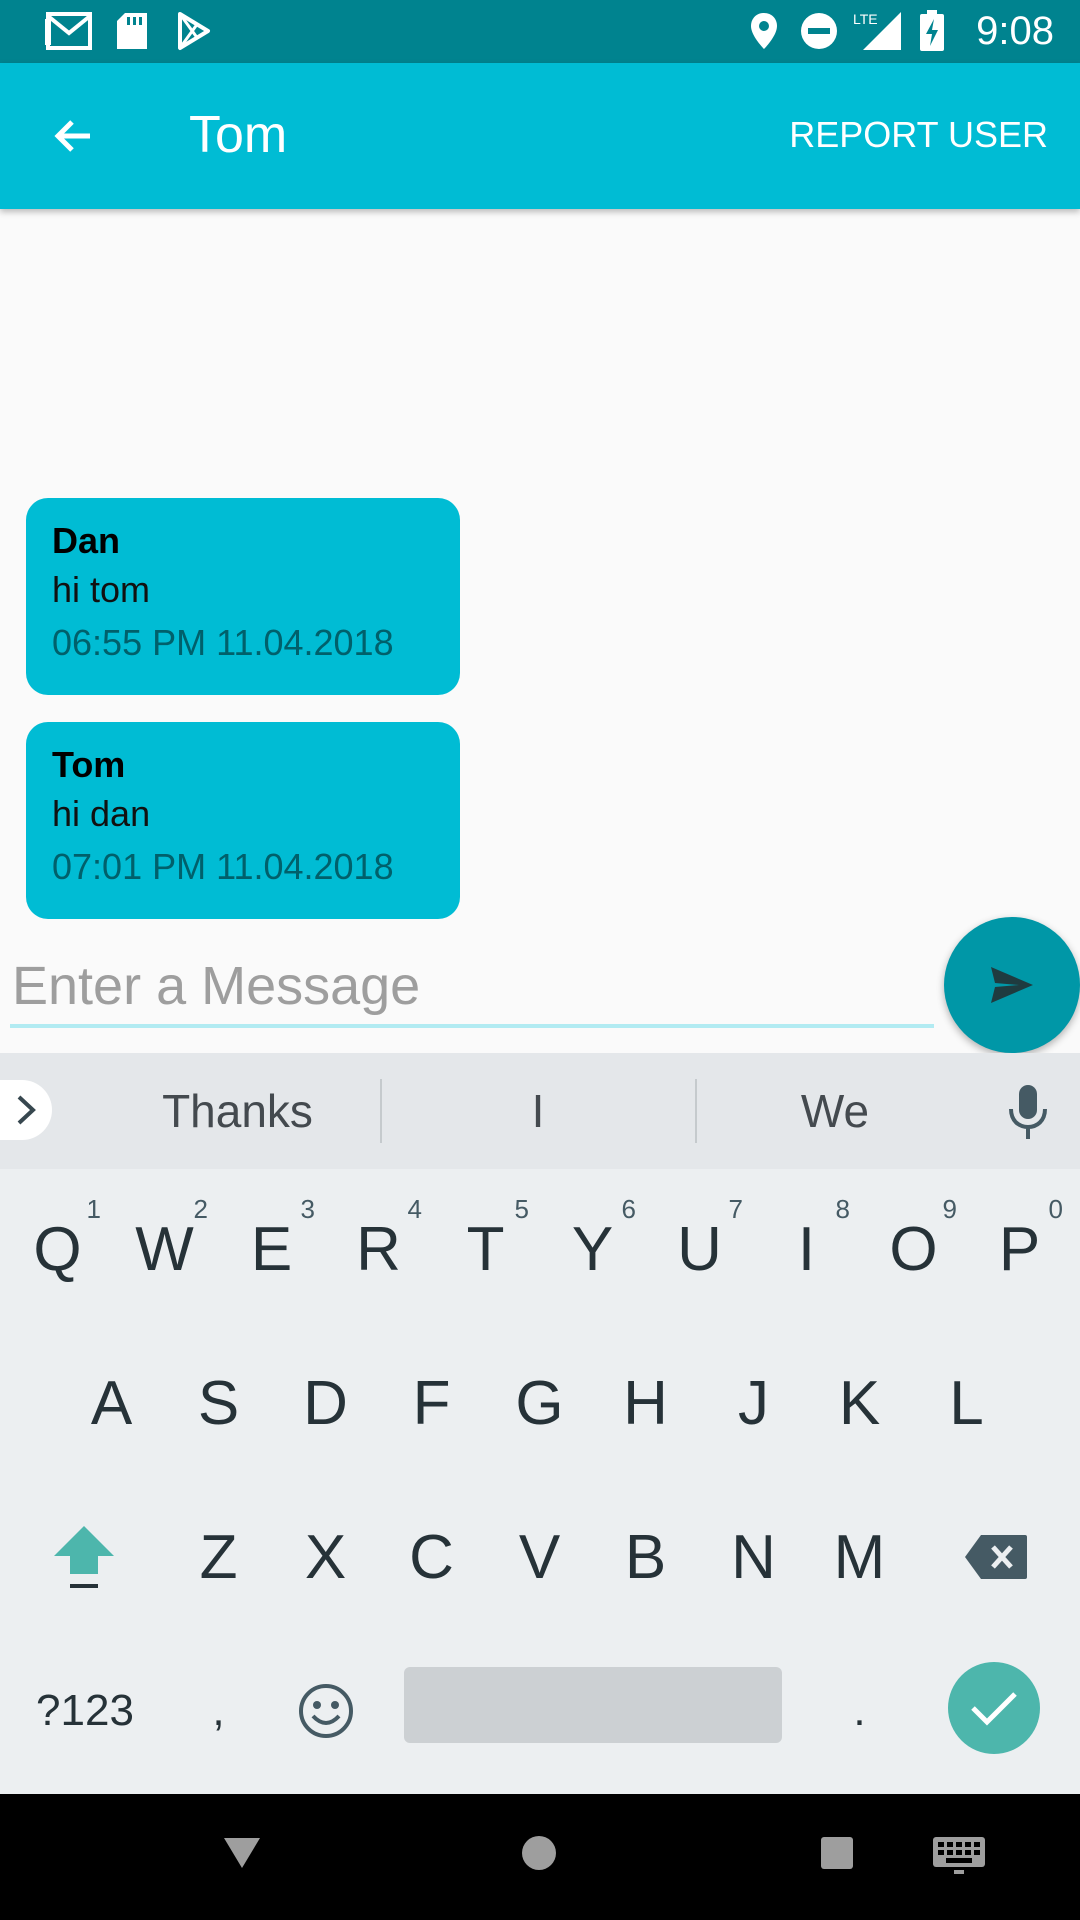 This screenshot has width=1080, height=1920. I want to click on shift-icon, so click(83, 1557).